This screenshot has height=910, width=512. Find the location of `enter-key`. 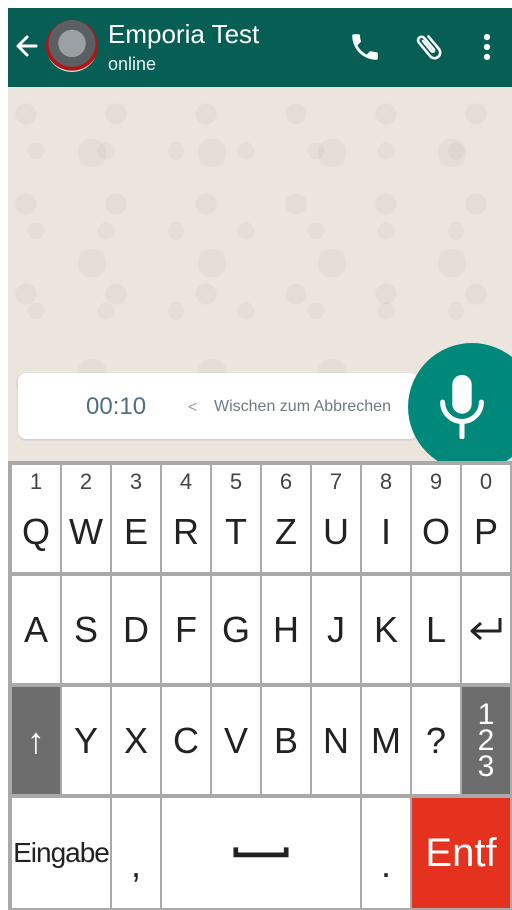

enter-key is located at coordinates (486, 629).